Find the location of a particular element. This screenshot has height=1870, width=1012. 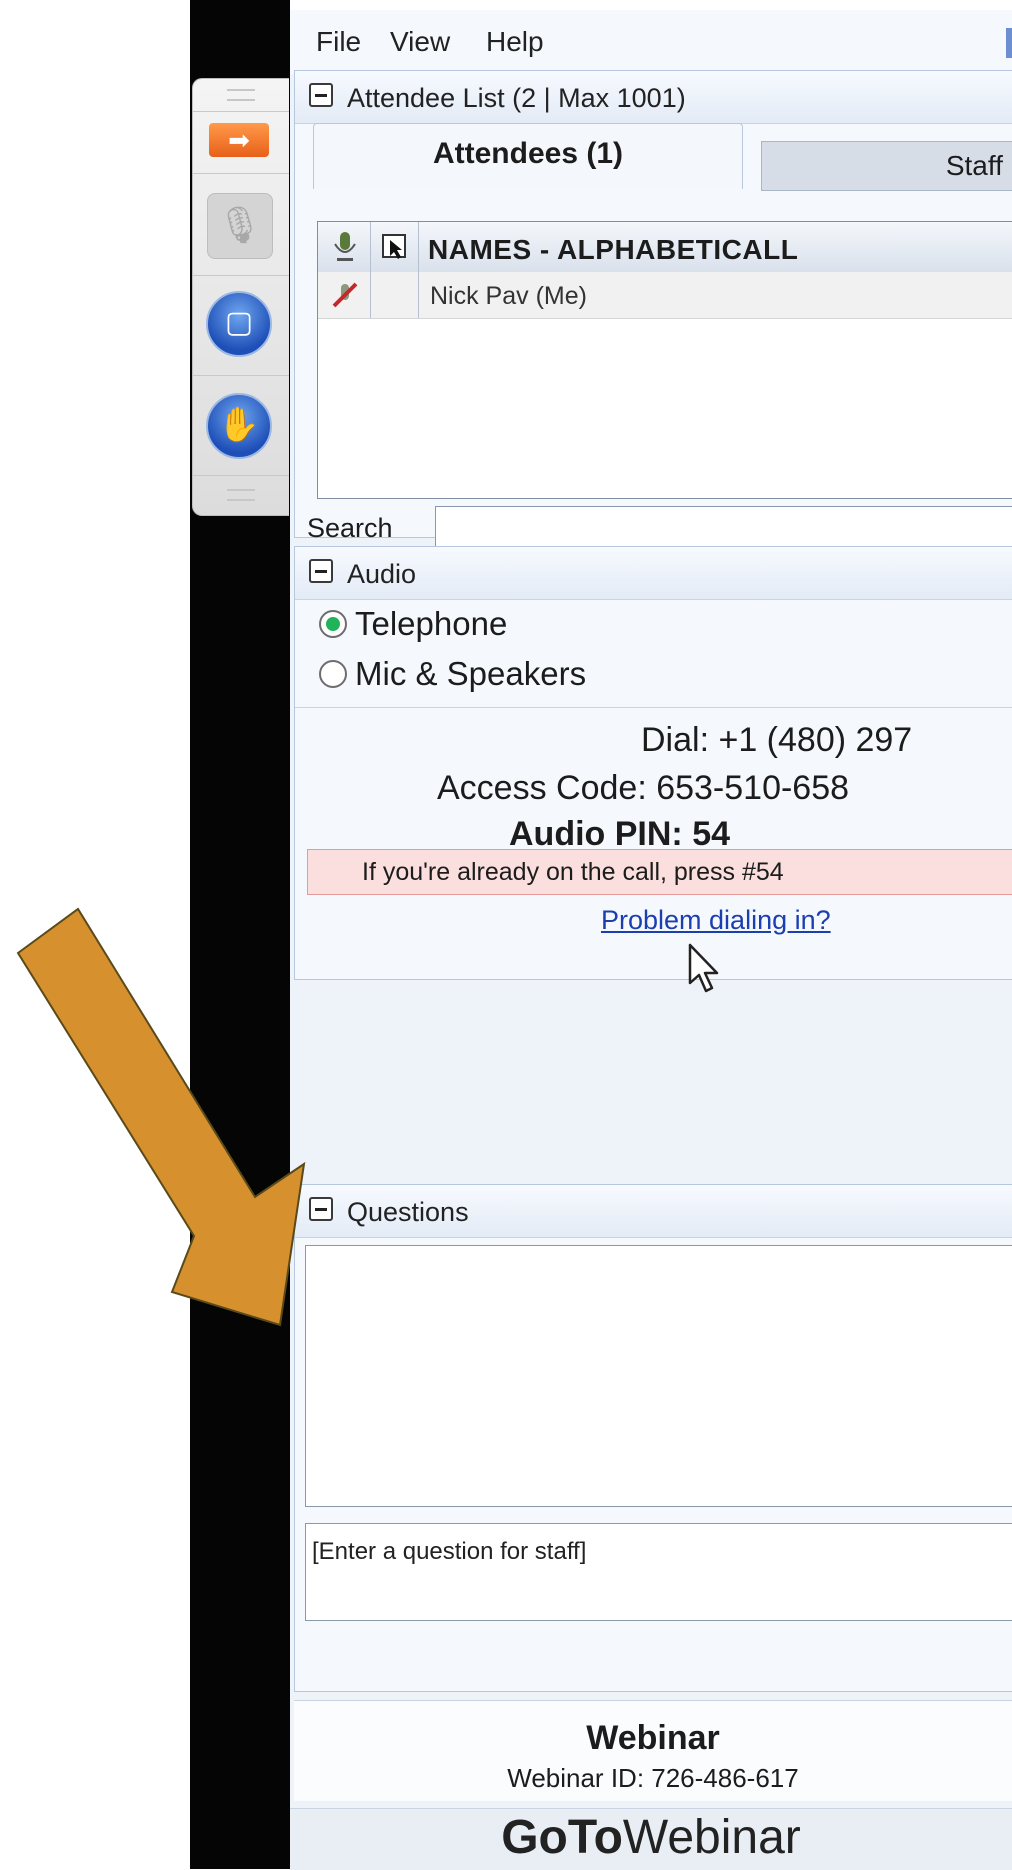

telephone-option: Telephone is located at coordinates (413, 624).